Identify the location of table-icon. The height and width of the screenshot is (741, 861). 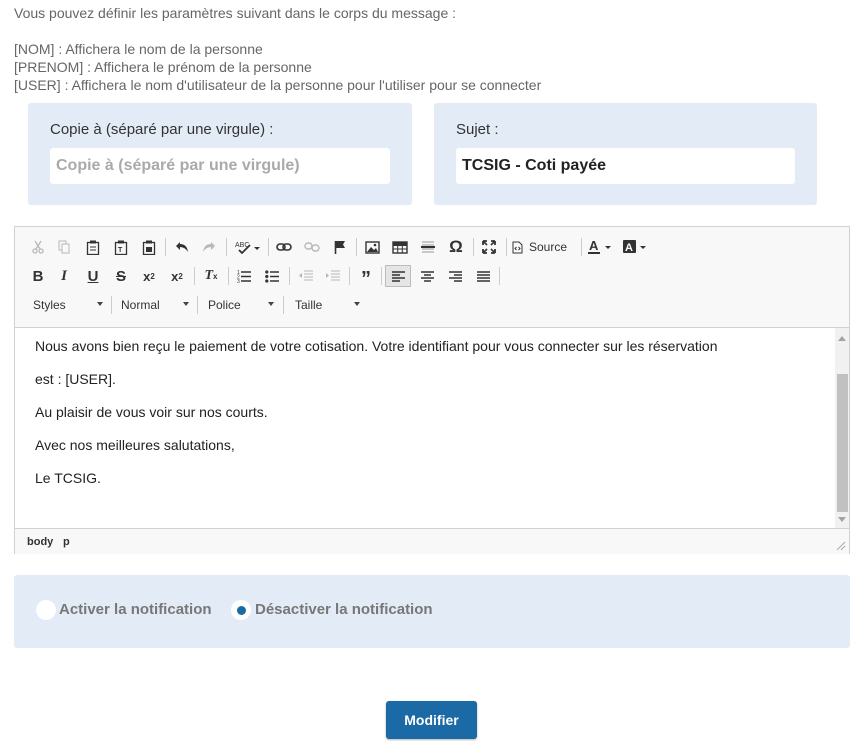
(400, 247).